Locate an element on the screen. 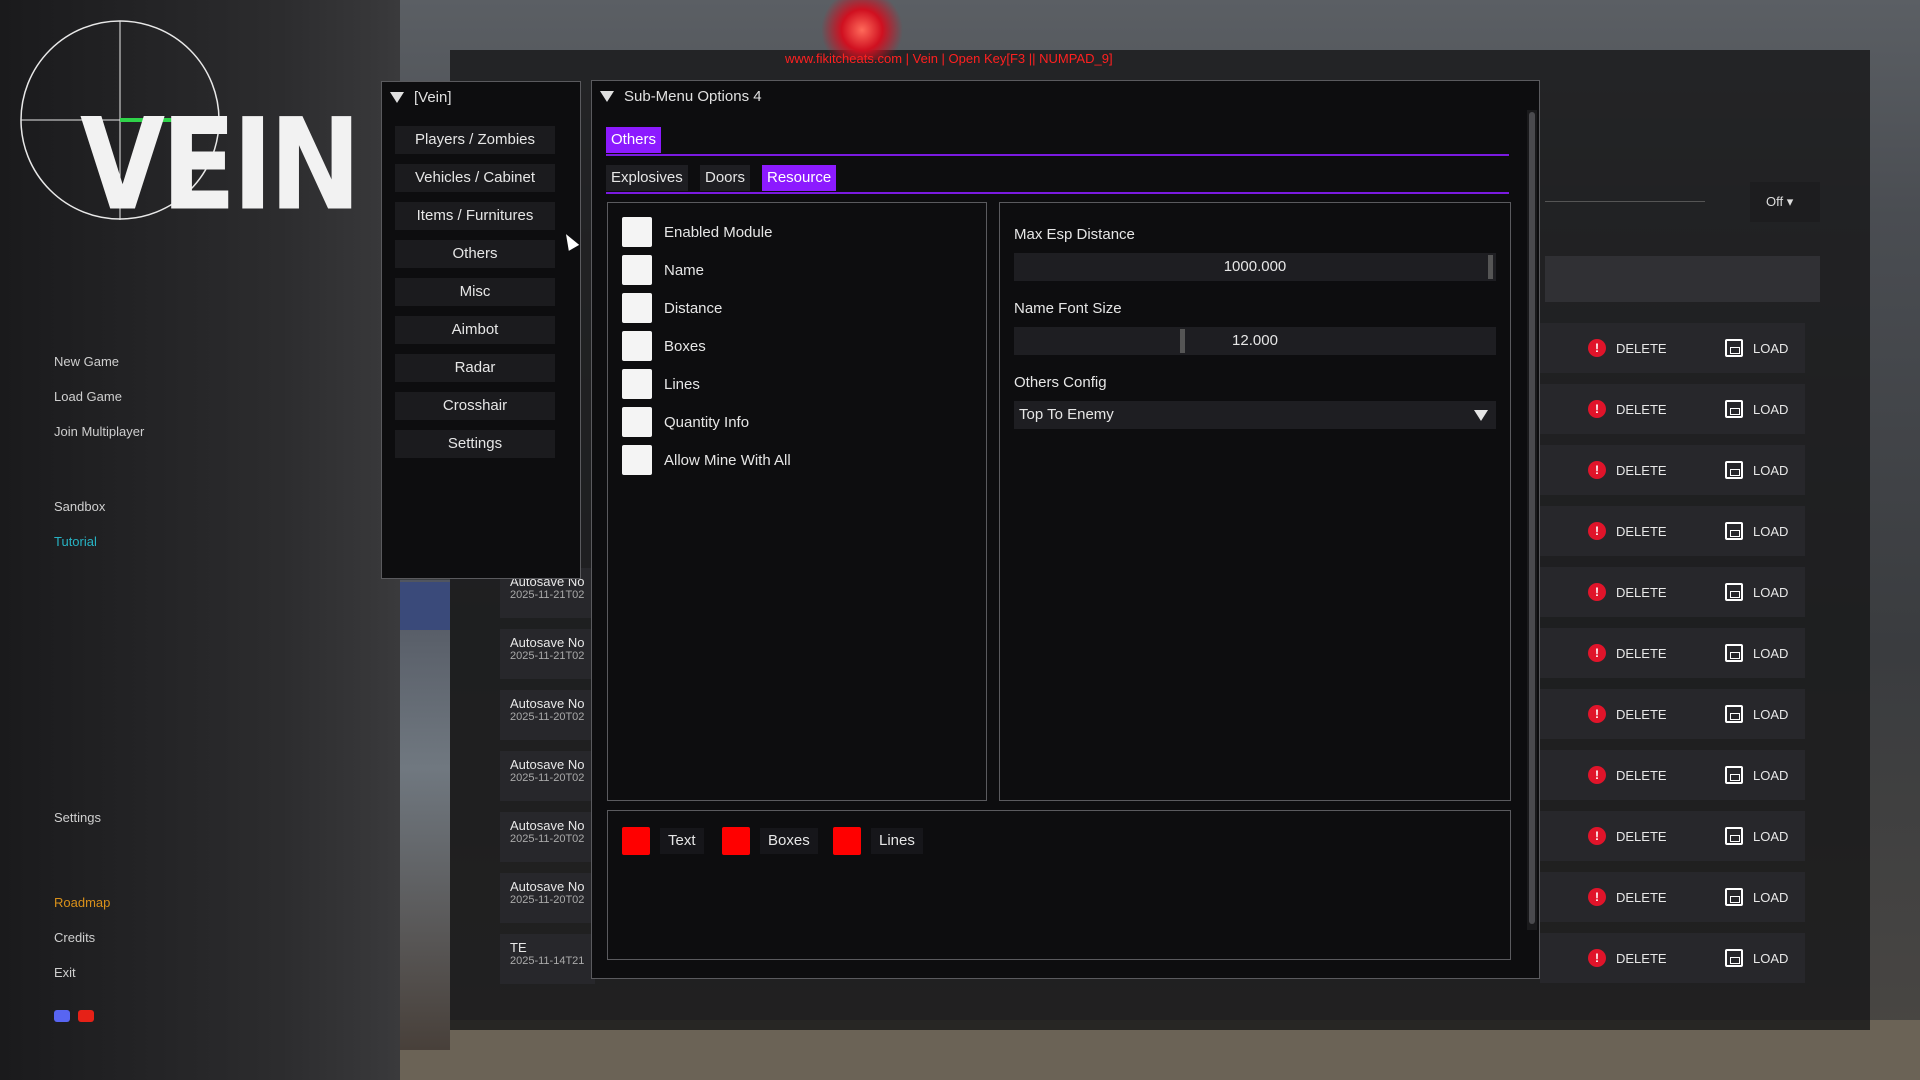  background-photo-strip is located at coordinates (425, 815).